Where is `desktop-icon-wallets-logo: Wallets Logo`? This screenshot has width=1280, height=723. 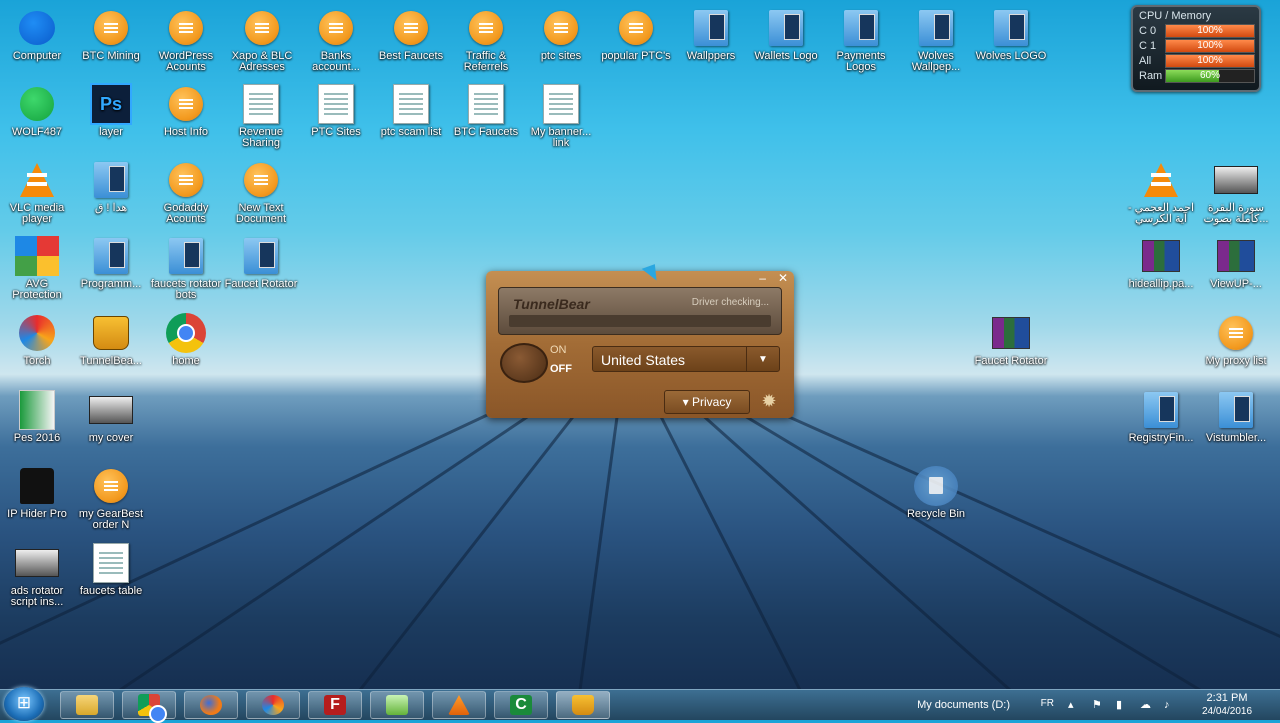
desktop-icon-wallets-logo: Wallets Logo is located at coordinates (786, 35).